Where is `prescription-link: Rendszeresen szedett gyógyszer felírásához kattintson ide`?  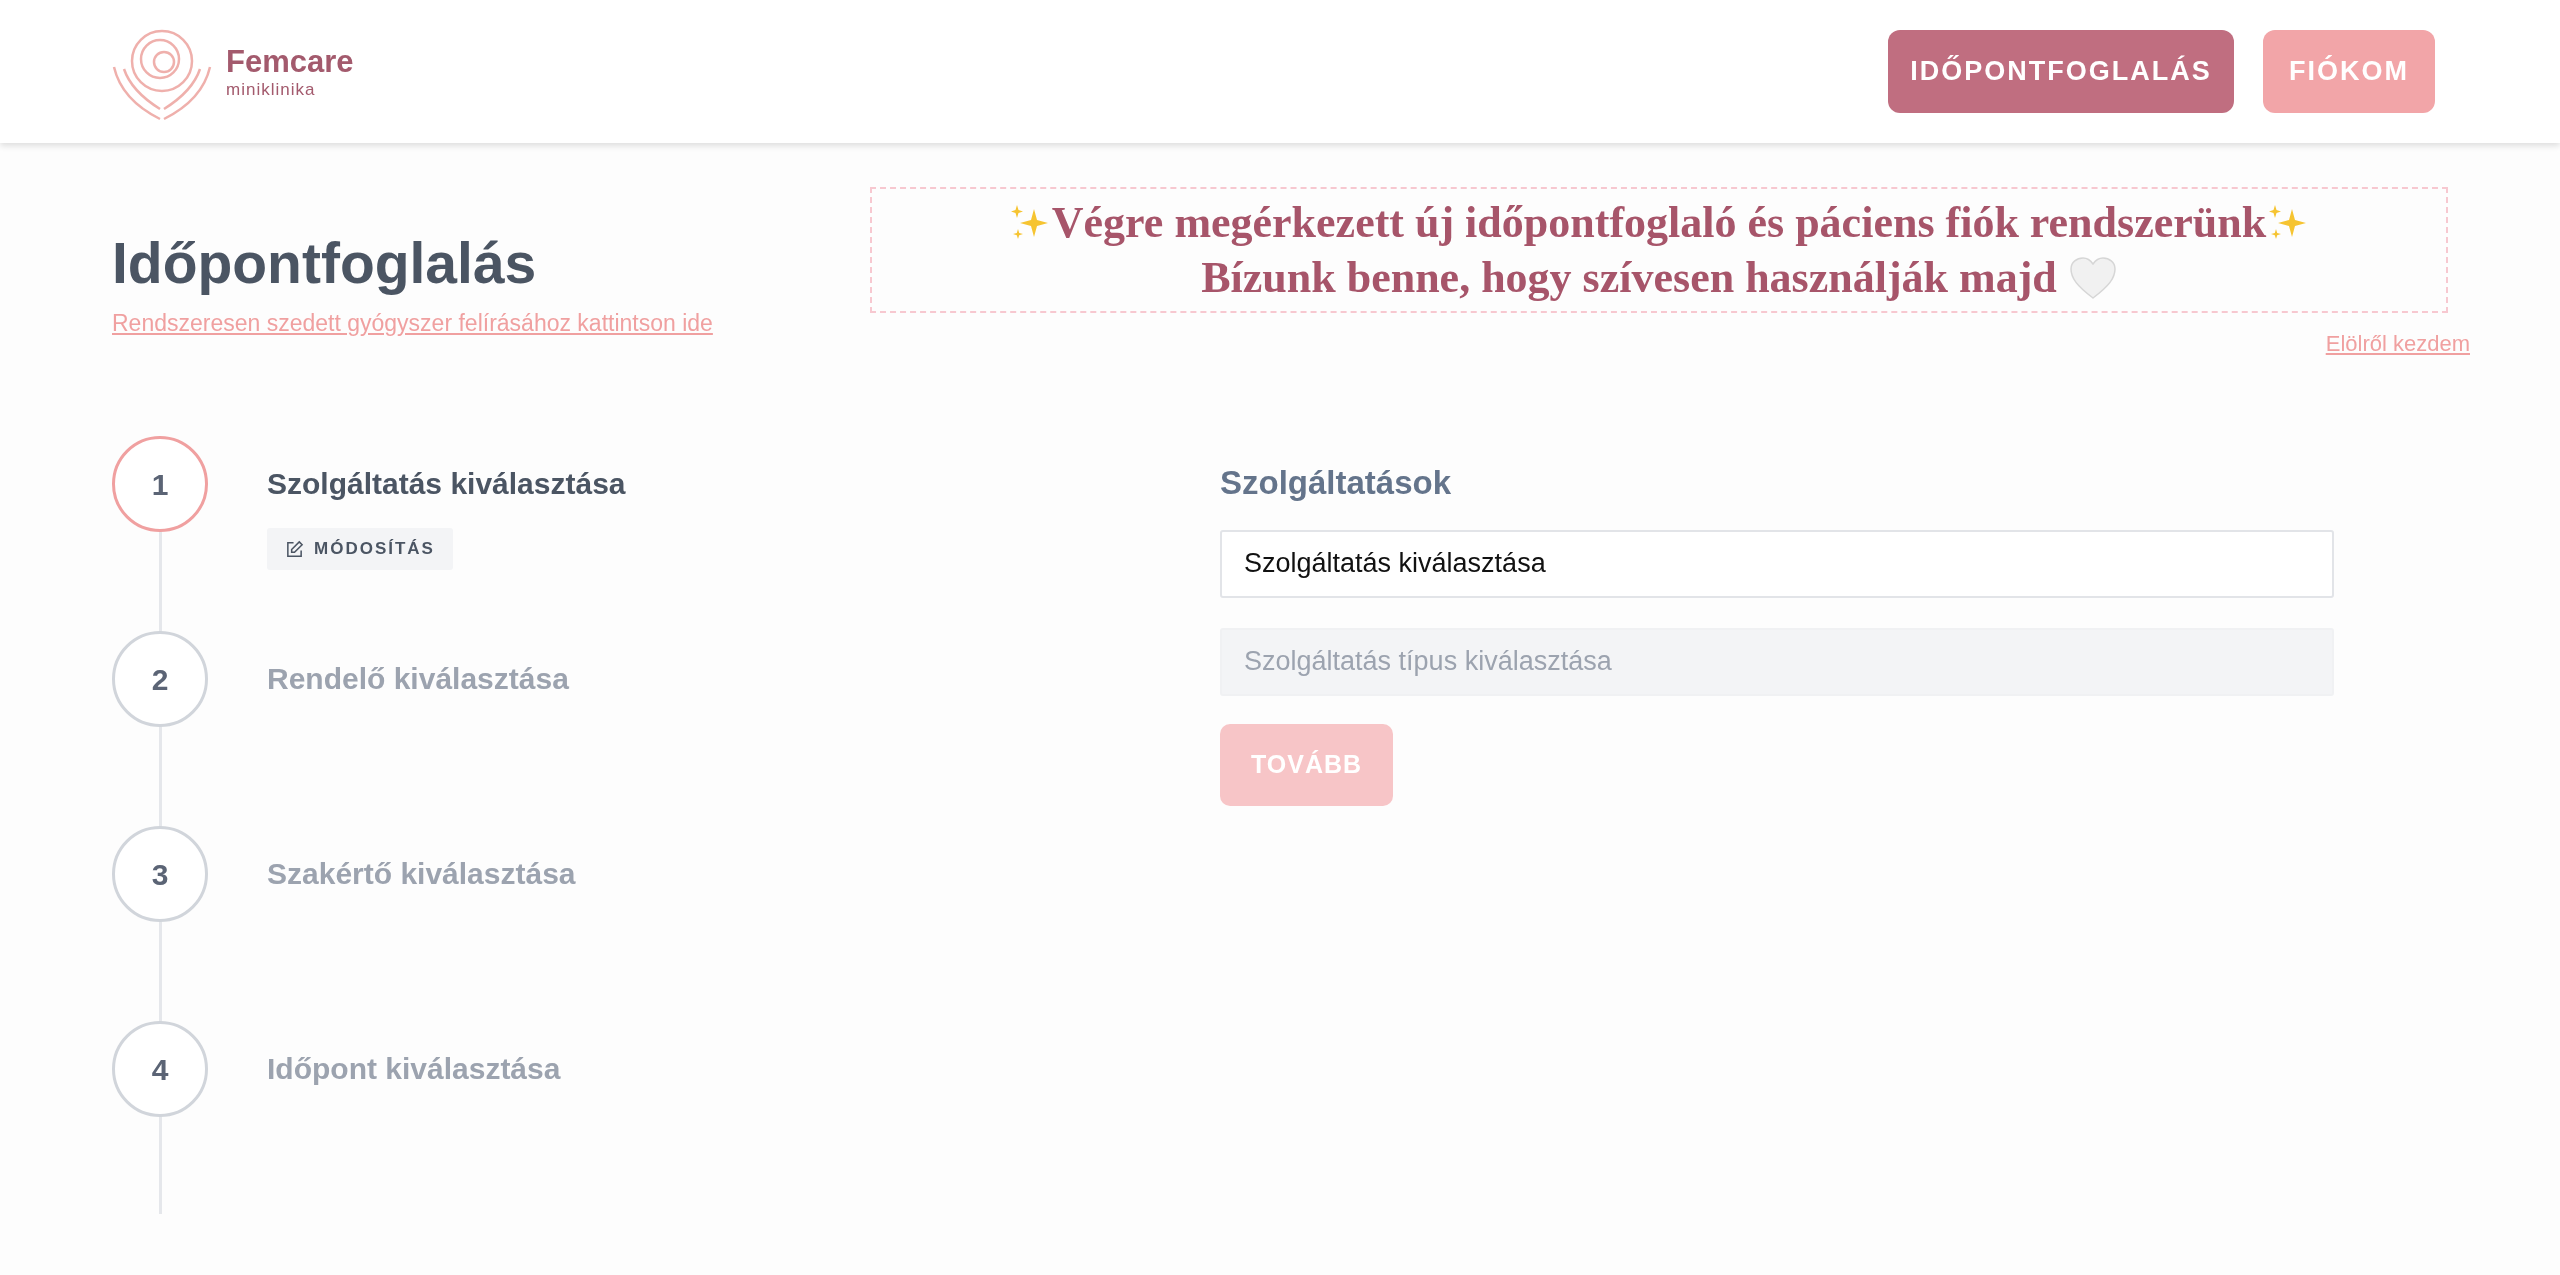
prescription-link: Rendszeresen szedett gyógyszer felírásához kattintson ide is located at coordinates (412, 323).